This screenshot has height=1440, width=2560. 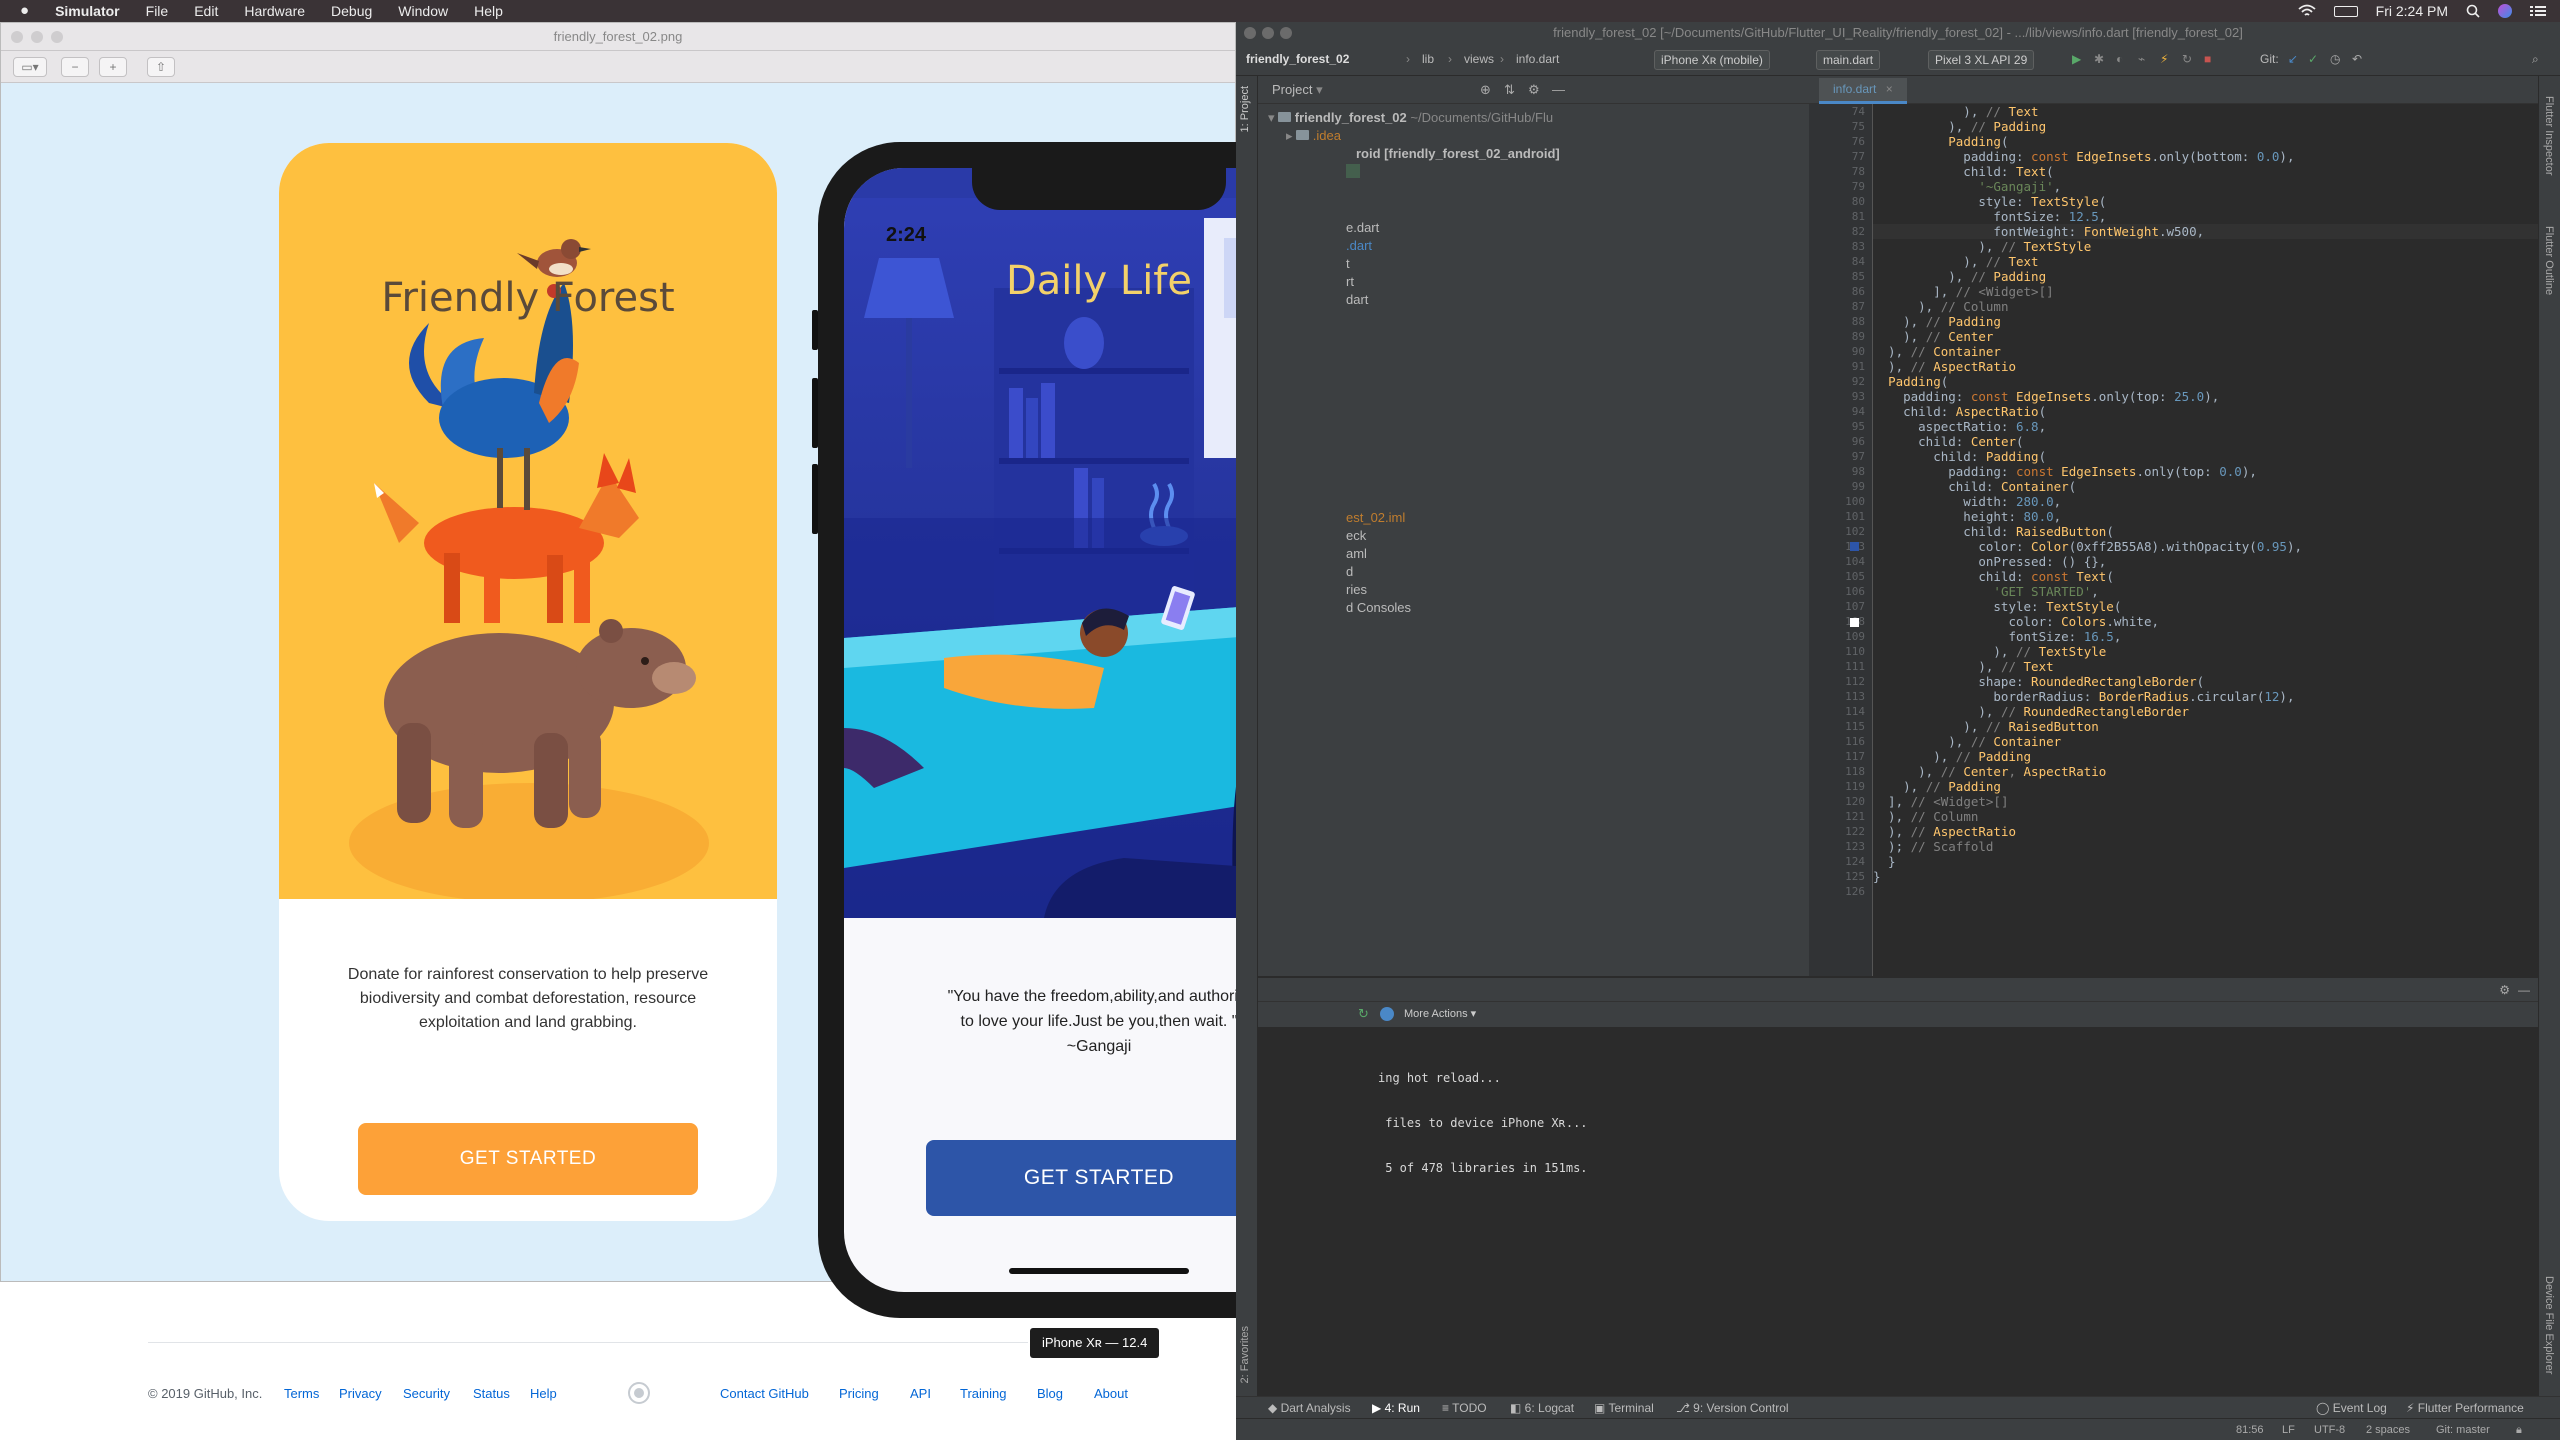 What do you see at coordinates (1363, 1014) in the screenshot?
I see `rerun-icon: ↻` at bounding box center [1363, 1014].